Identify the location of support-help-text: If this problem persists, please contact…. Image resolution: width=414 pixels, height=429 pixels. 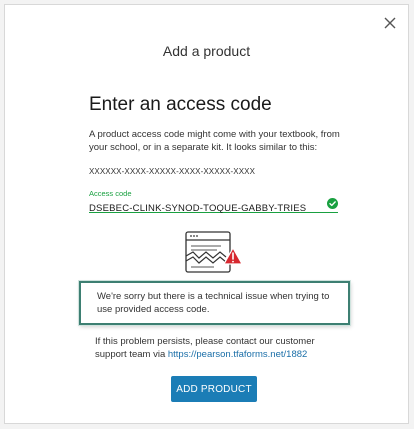
(220, 348).